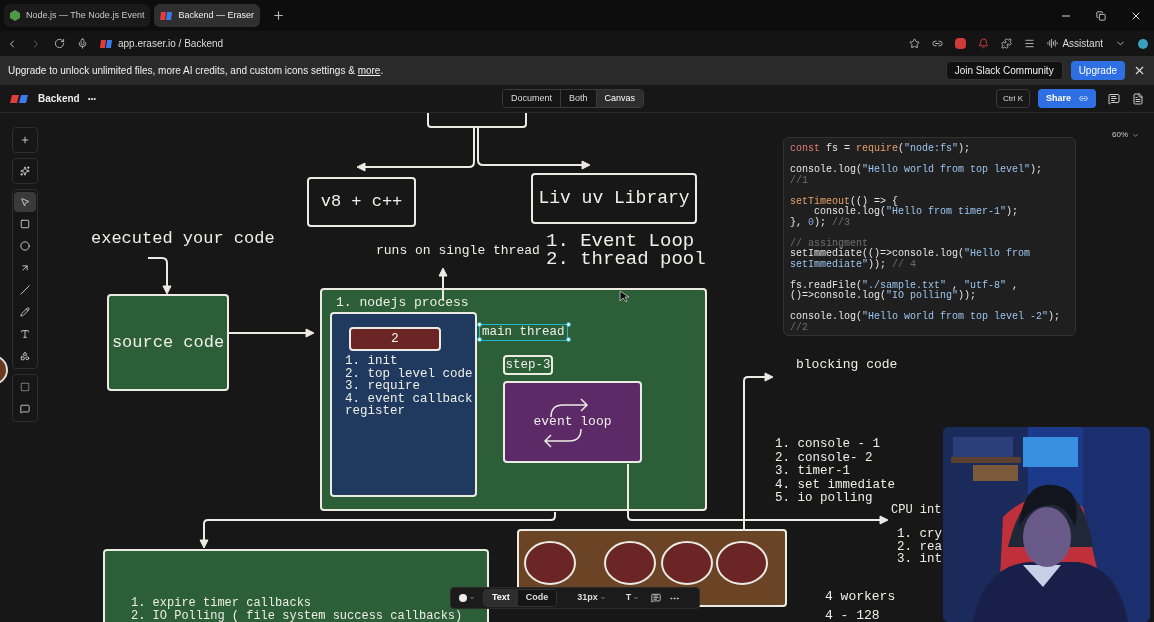 Image resolution: width=1154 pixels, height=622 pixels. Describe the element at coordinates (168, 342) in the screenshot. I see `source-node: source code` at that location.